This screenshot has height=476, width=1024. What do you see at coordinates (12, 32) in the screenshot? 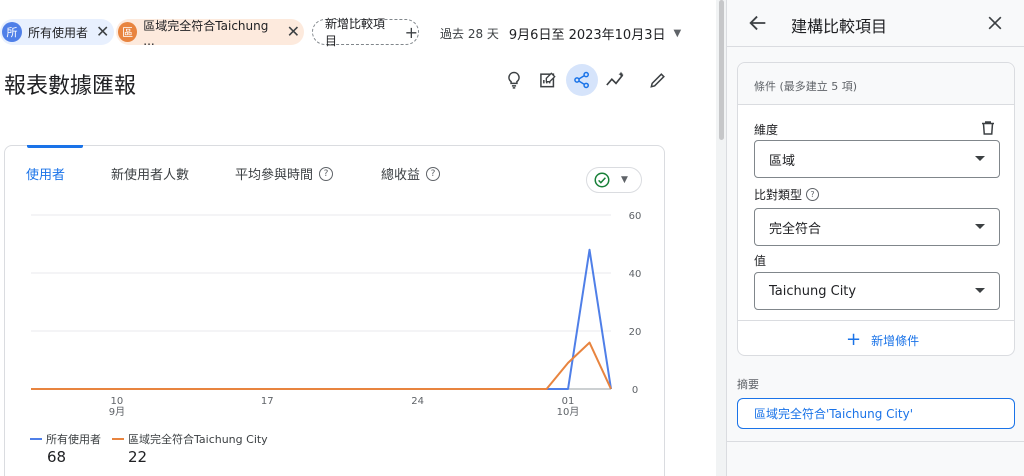
I see `comparison-badge: 所` at bounding box center [12, 32].